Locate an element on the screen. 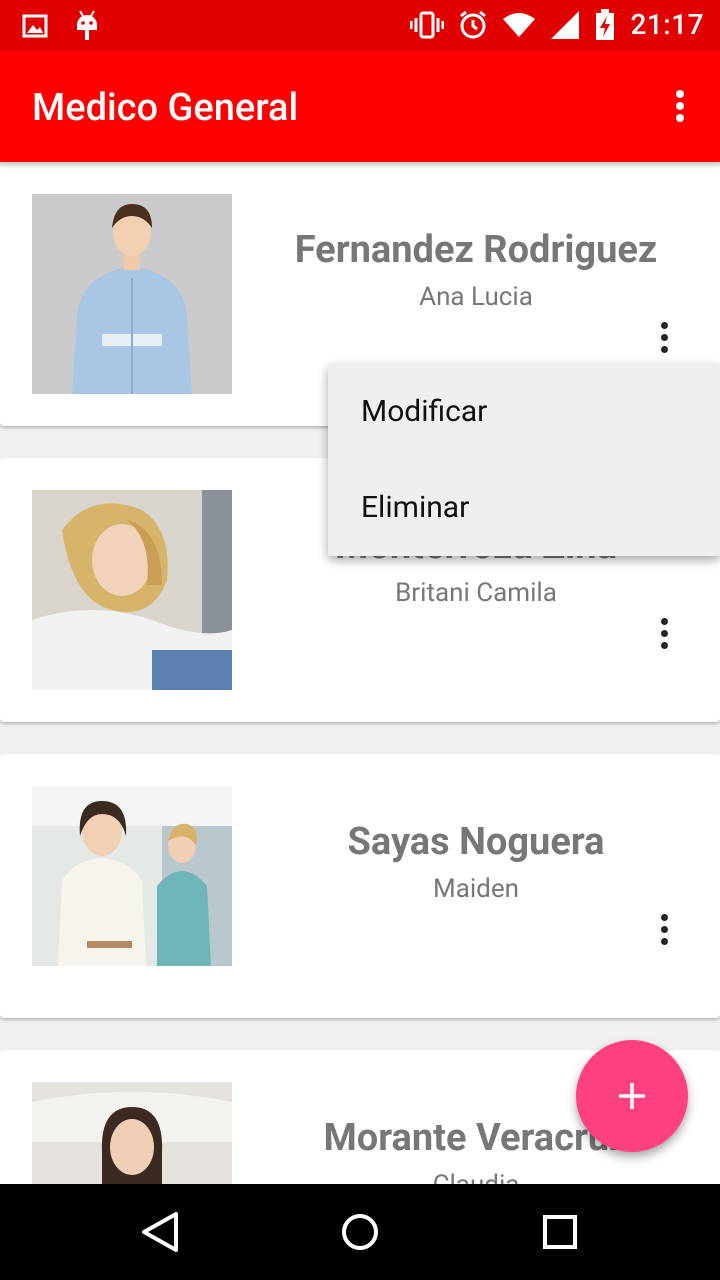 Image resolution: width=720 pixels, height=1280 pixels. doctor-given-names: Ana Lucia is located at coordinates (476, 297).